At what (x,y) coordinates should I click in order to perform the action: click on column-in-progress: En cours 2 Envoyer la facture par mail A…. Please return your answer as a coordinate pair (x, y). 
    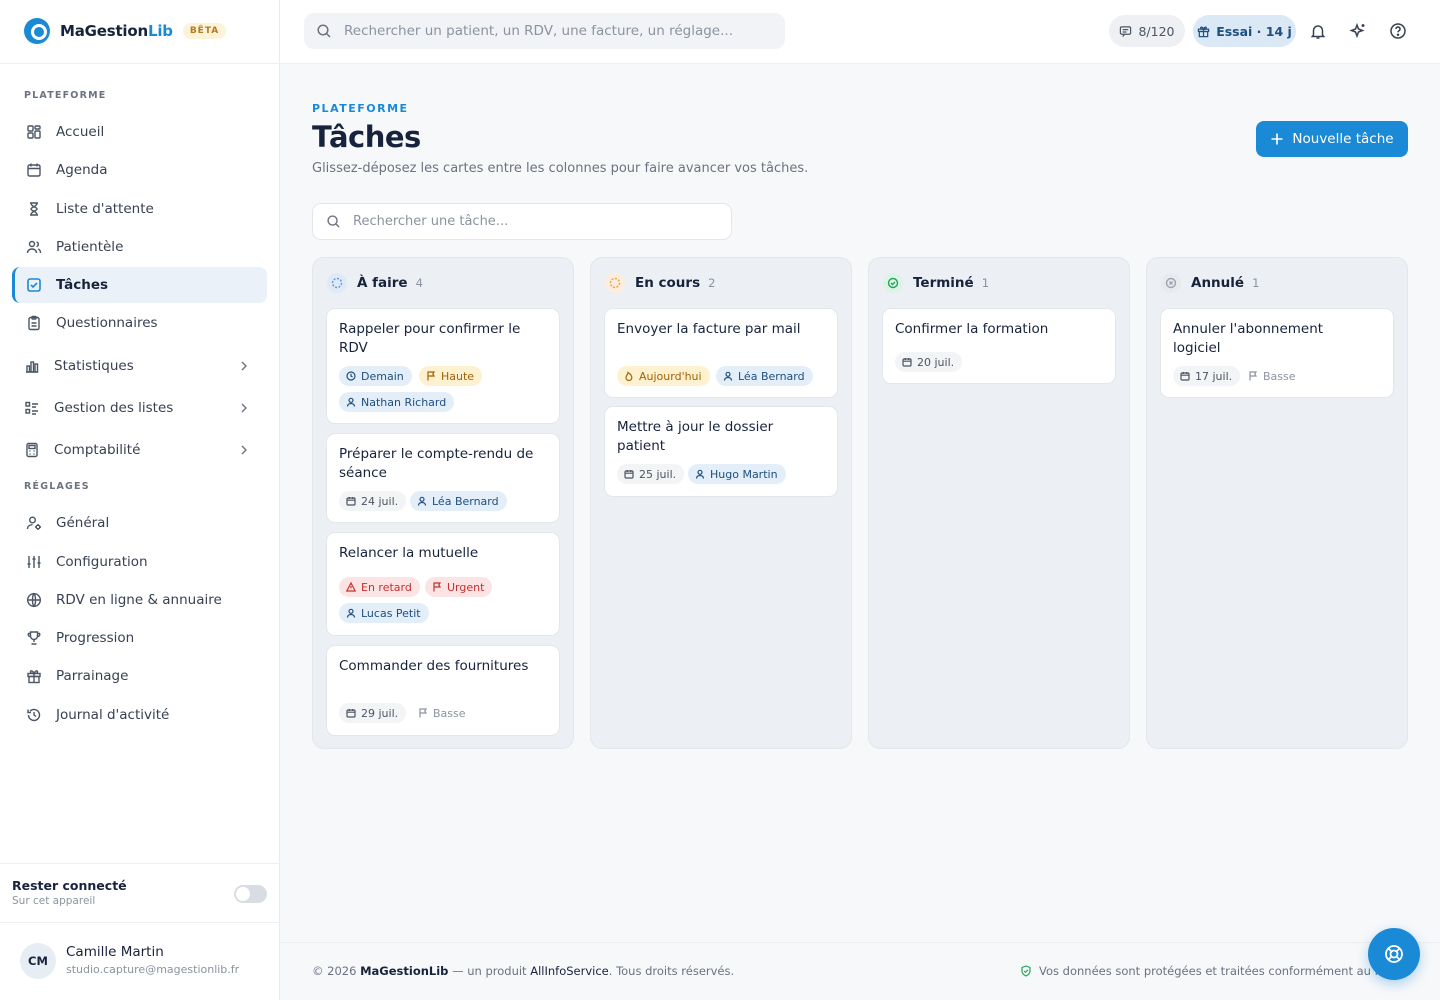
    Looking at the image, I should click on (721, 503).